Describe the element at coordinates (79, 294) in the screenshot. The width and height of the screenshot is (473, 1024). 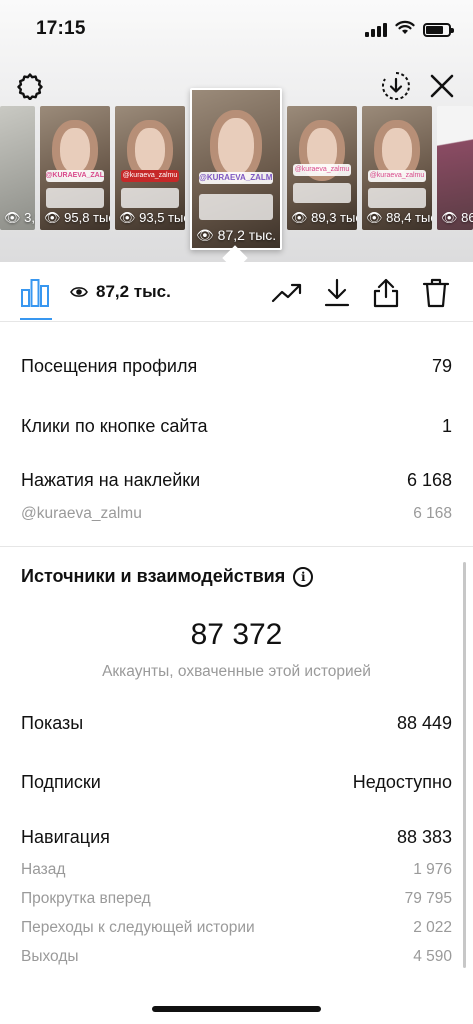
I see `eye-icon` at that location.